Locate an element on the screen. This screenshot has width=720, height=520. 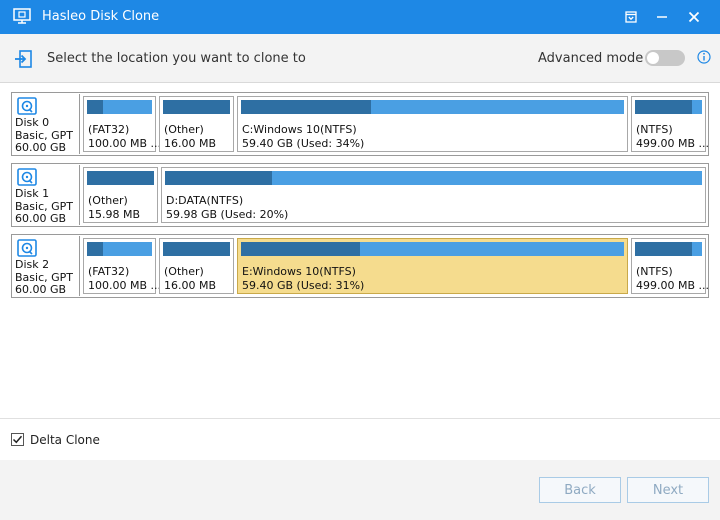
options-area: Delta Clone is located at coordinates (360, 439).